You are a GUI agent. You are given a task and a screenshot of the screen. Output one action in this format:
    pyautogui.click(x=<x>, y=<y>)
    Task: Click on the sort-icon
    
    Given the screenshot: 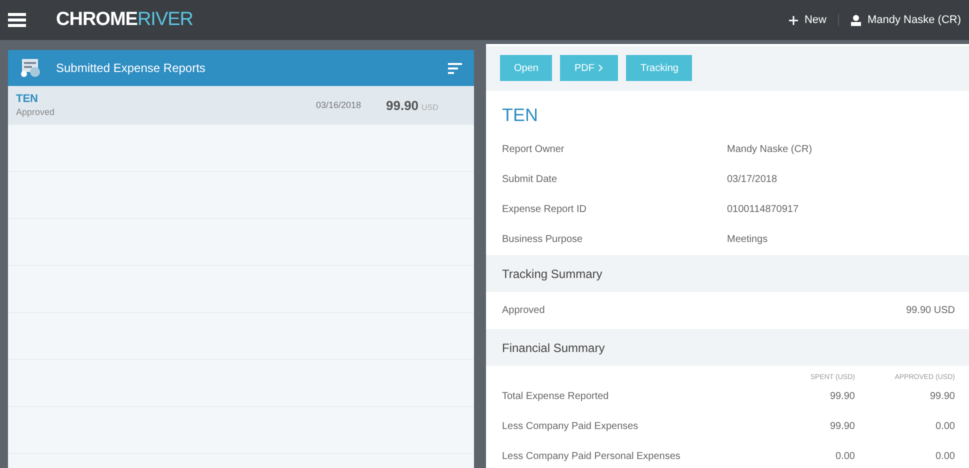 What is the action you would take?
    pyautogui.click(x=455, y=68)
    